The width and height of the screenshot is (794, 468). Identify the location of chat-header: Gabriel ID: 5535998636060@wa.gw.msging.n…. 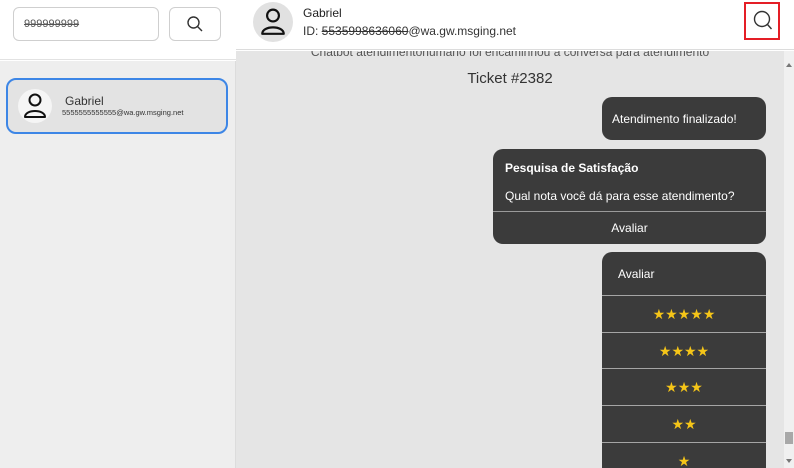
(515, 25).